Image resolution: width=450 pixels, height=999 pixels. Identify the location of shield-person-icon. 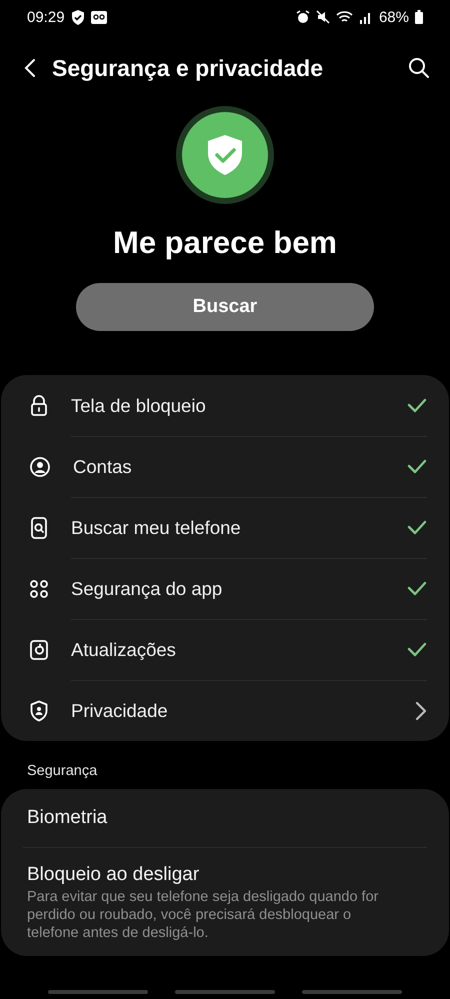
(39, 711).